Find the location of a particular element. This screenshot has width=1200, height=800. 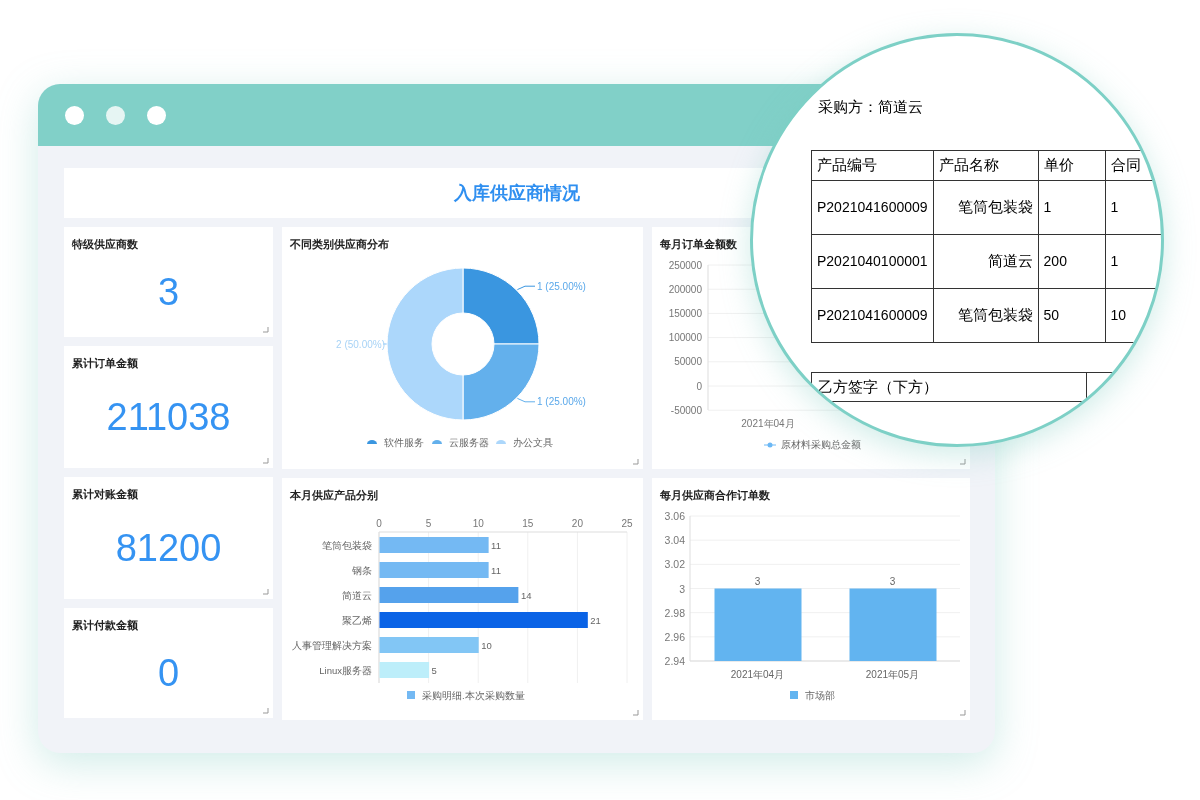

axis-tick-label: -50000 is located at coordinates (686, 410).